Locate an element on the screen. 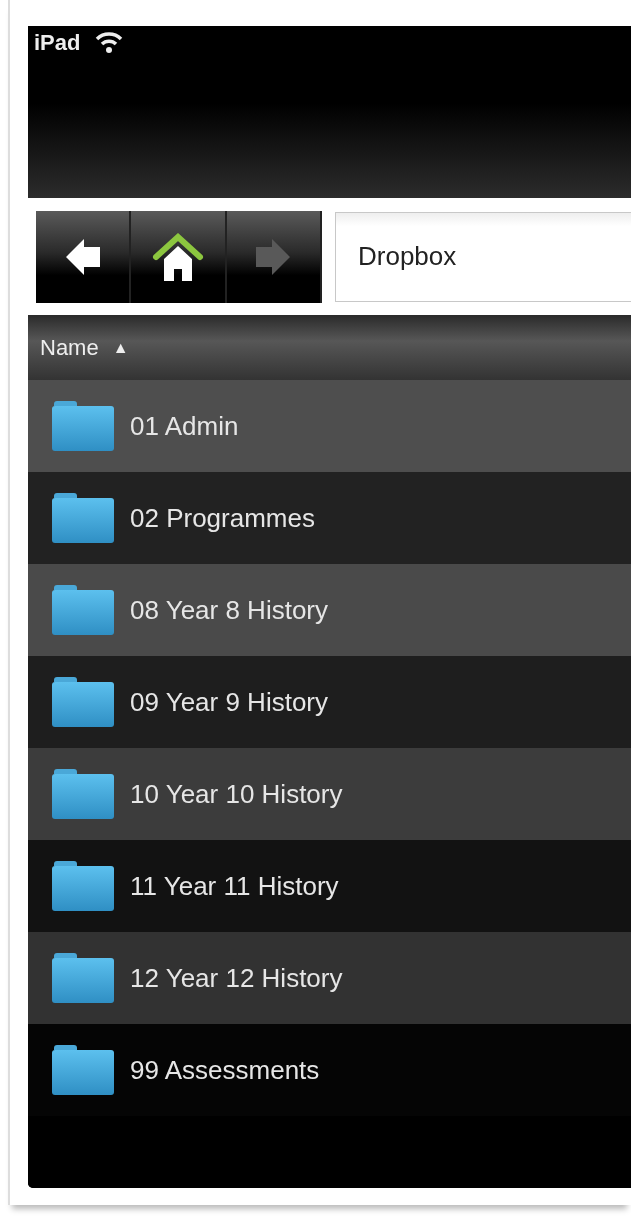  folder-row: 99 Assessments is located at coordinates (329, 1070).